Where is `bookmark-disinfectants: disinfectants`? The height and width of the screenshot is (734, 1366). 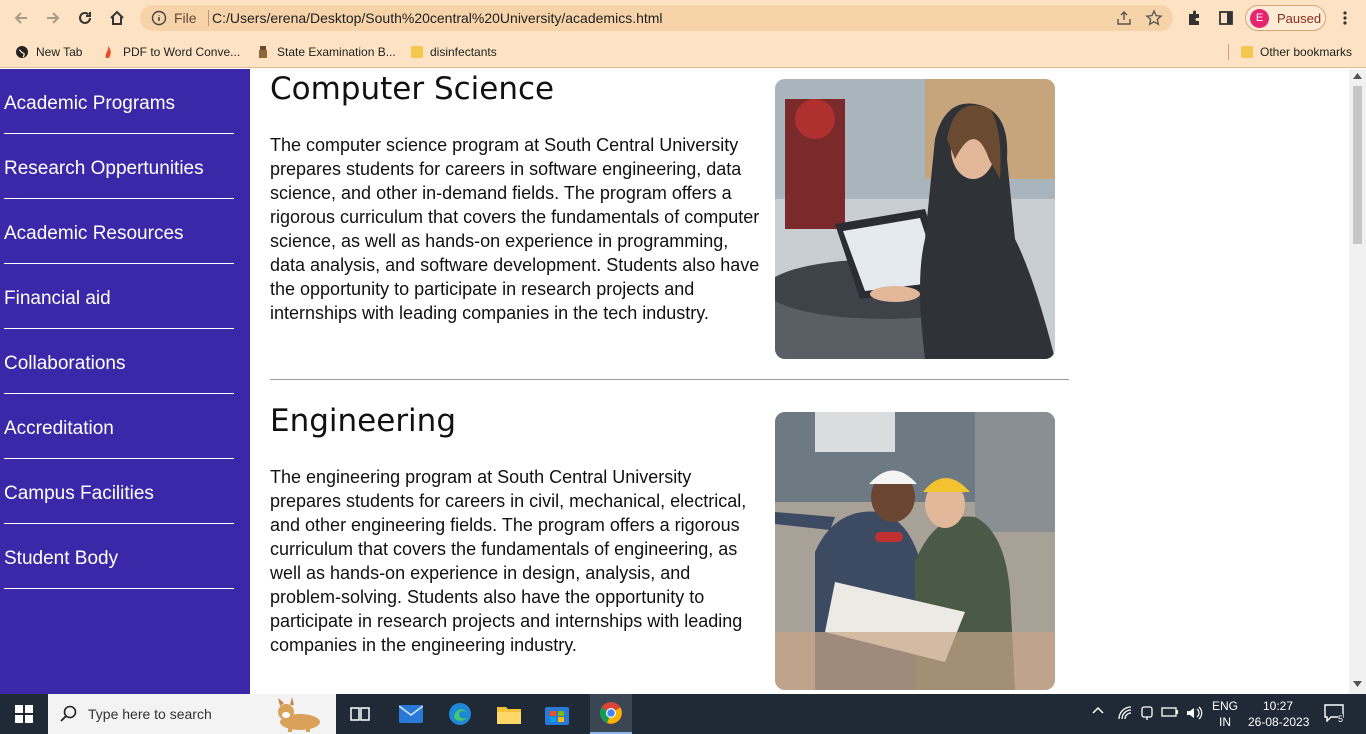
bookmark-disinfectants: disinfectants is located at coordinates (454, 52).